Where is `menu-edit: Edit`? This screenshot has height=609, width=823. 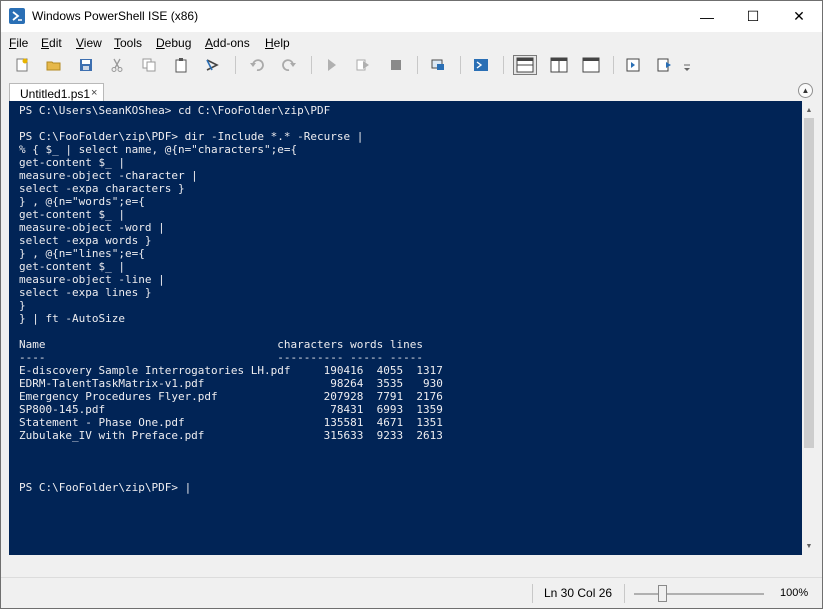
menu-edit: Edit is located at coordinates (51, 43).